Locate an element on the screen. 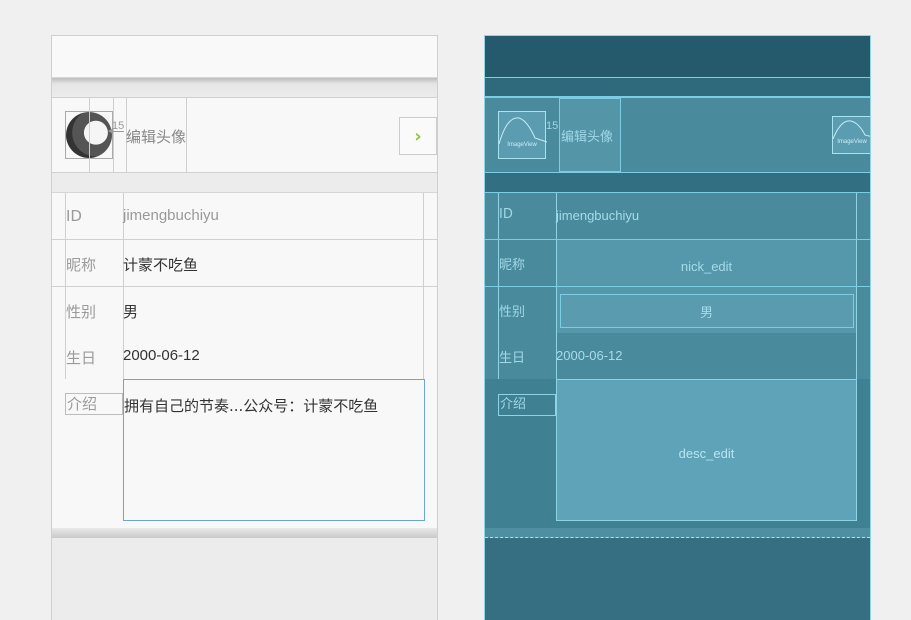  chevron-right-icon: › is located at coordinates (418, 136).